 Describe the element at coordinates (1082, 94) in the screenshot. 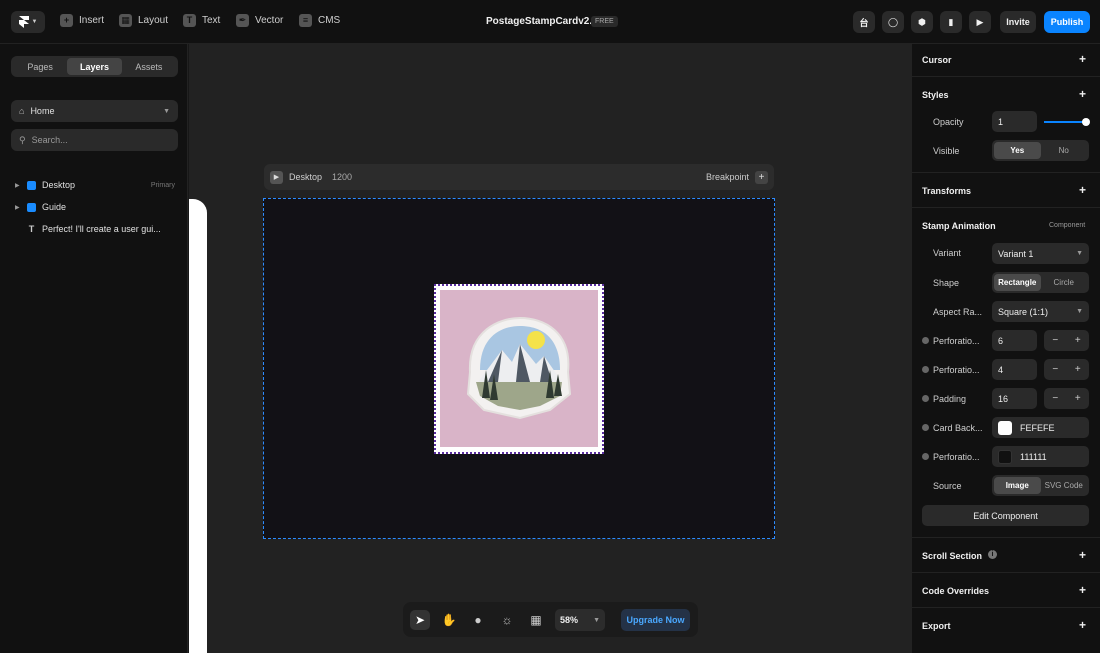

I see `add-style-icon: +` at that location.